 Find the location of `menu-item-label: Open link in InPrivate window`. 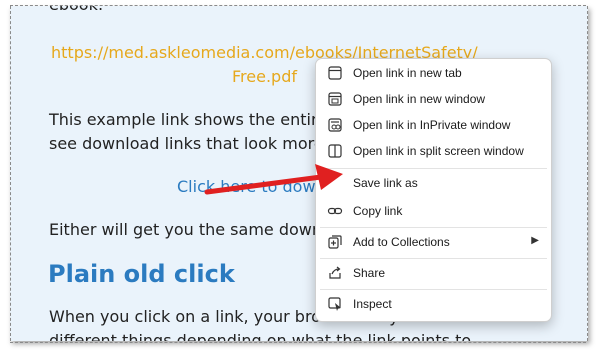

menu-item-label: Open link in InPrivate window is located at coordinates (432, 125).